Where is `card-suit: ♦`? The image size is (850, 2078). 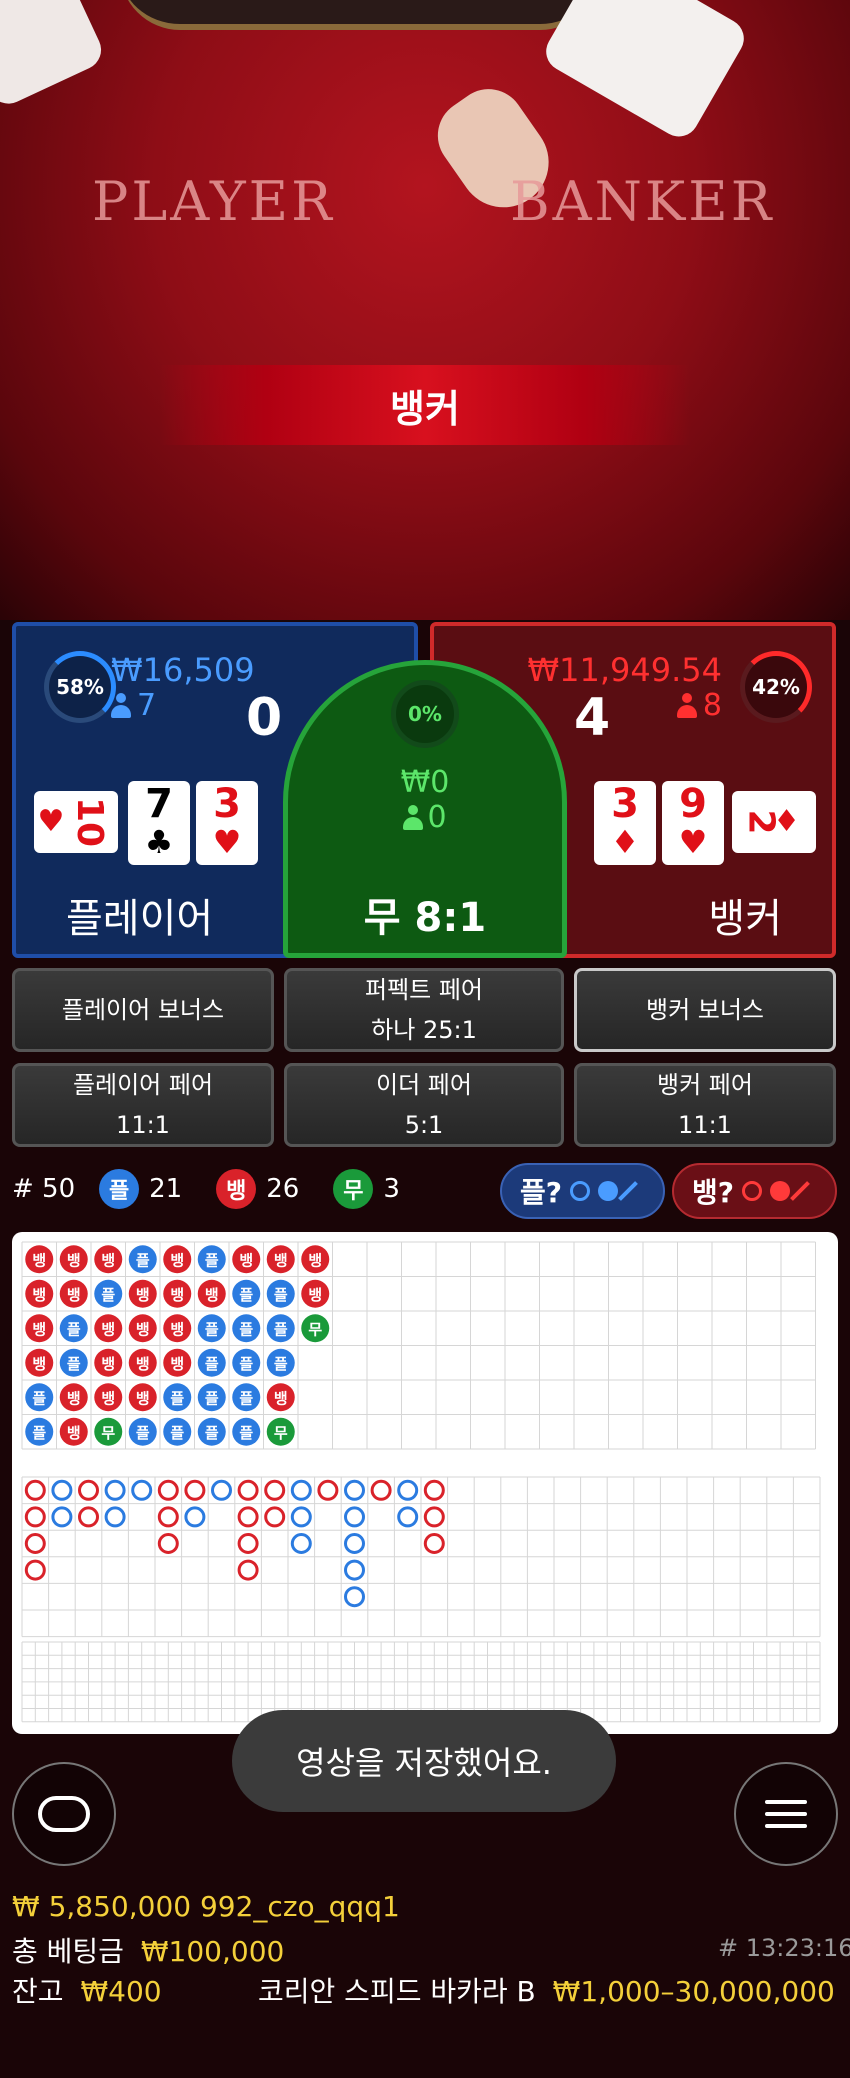 card-suit: ♦ is located at coordinates (625, 842).